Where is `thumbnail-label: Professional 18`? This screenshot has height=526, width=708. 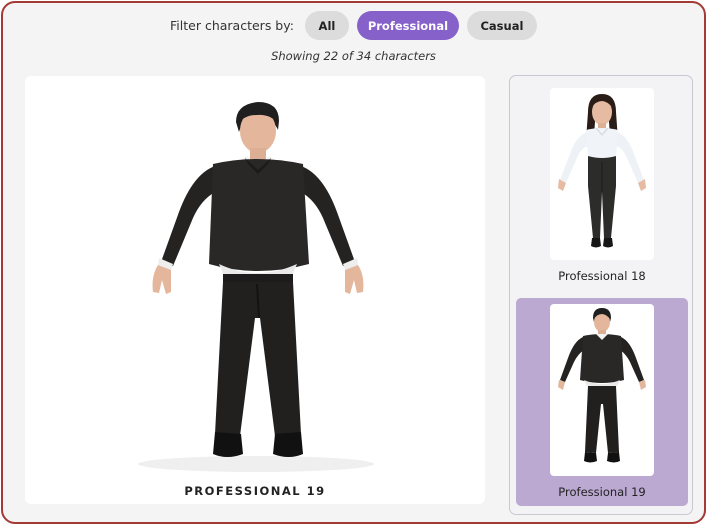
thumbnail-label: Professional 18 is located at coordinates (602, 276).